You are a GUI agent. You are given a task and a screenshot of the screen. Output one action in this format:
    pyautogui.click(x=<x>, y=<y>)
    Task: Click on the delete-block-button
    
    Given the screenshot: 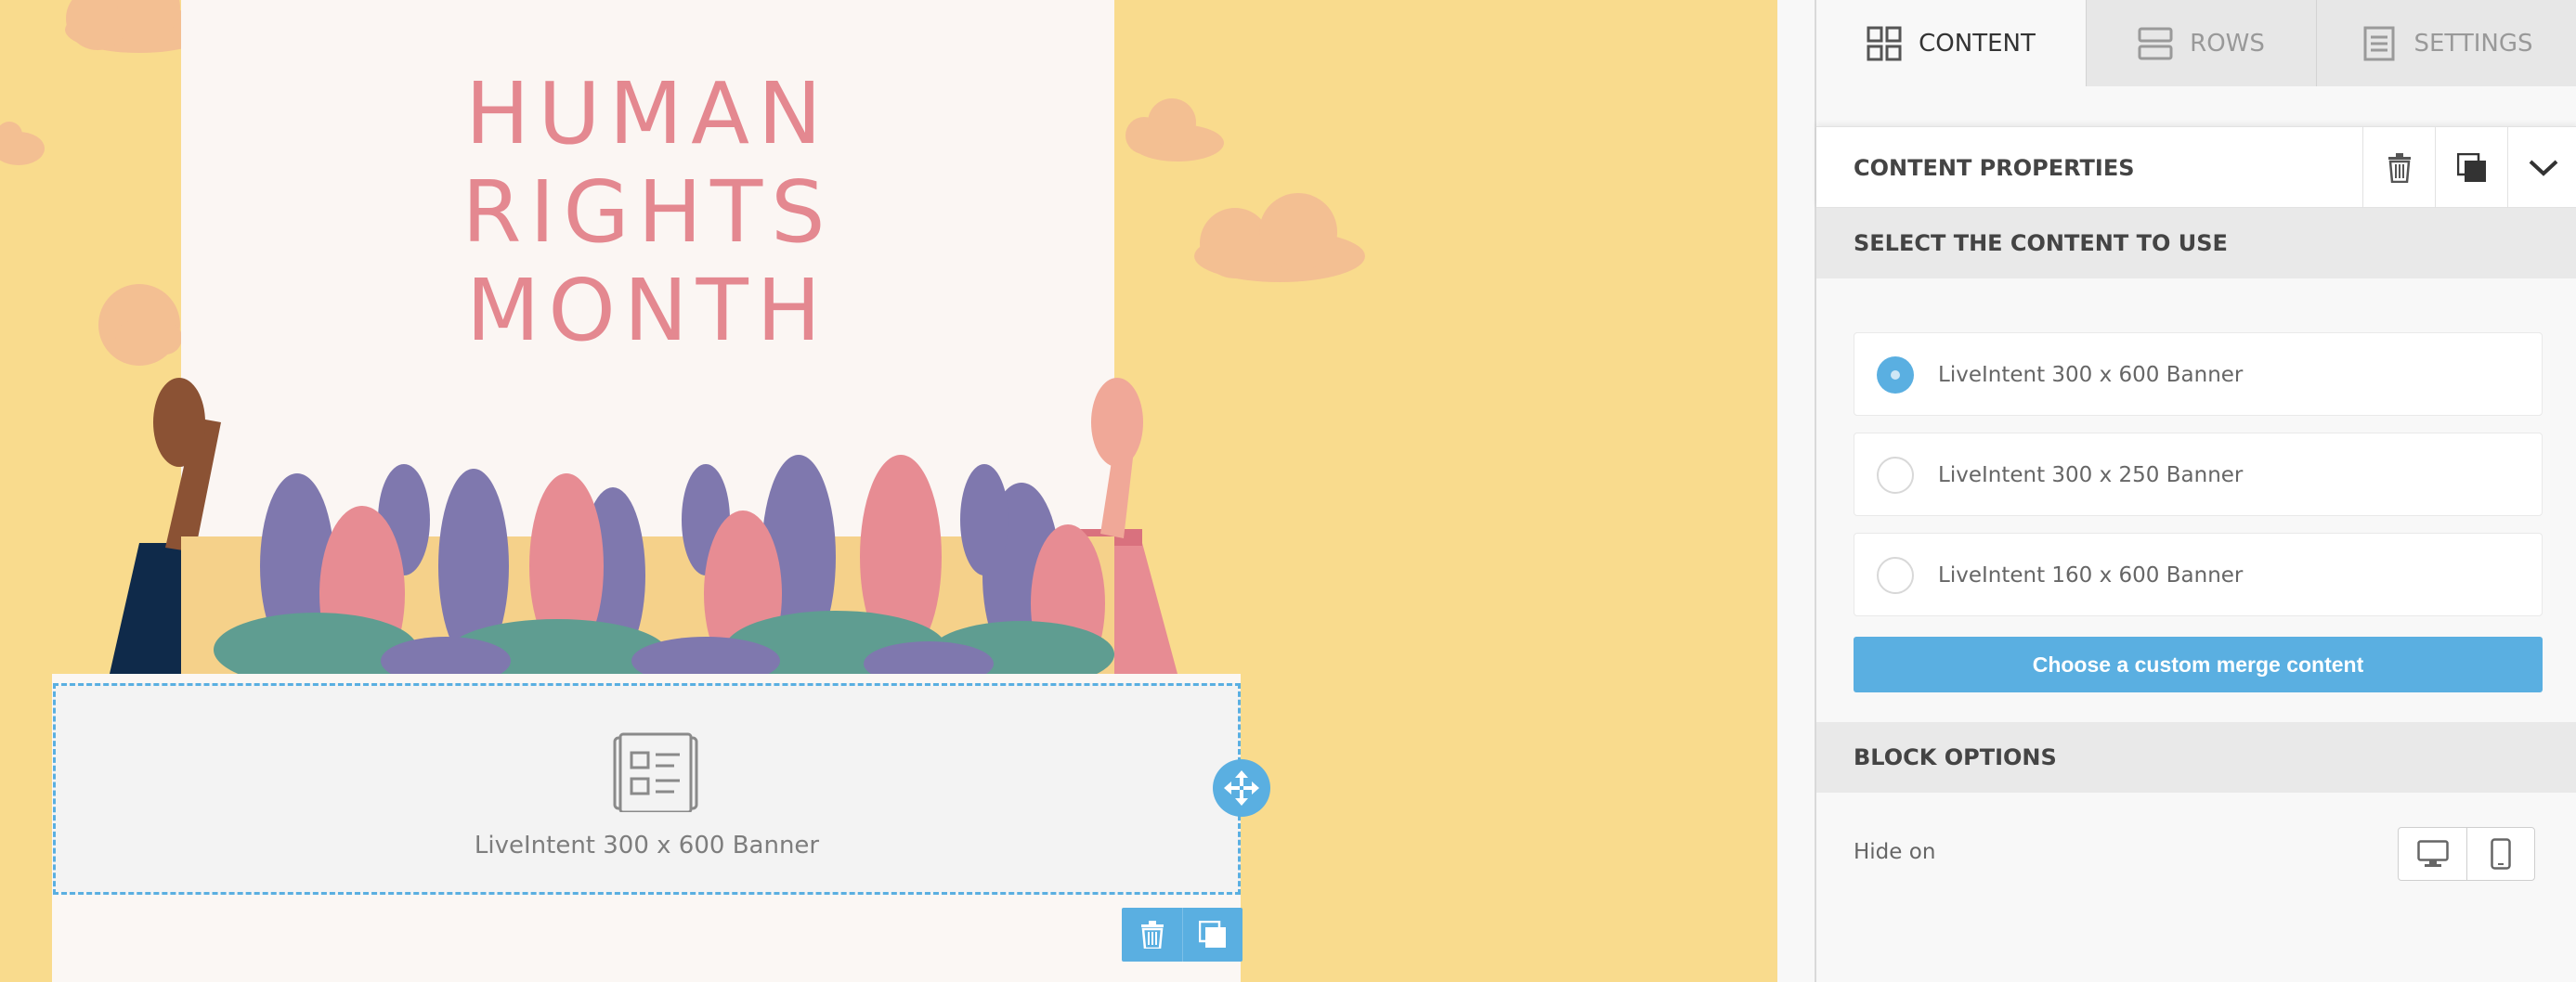 What is the action you would take?
    pyautogui.click(x=1152, y=935)
    